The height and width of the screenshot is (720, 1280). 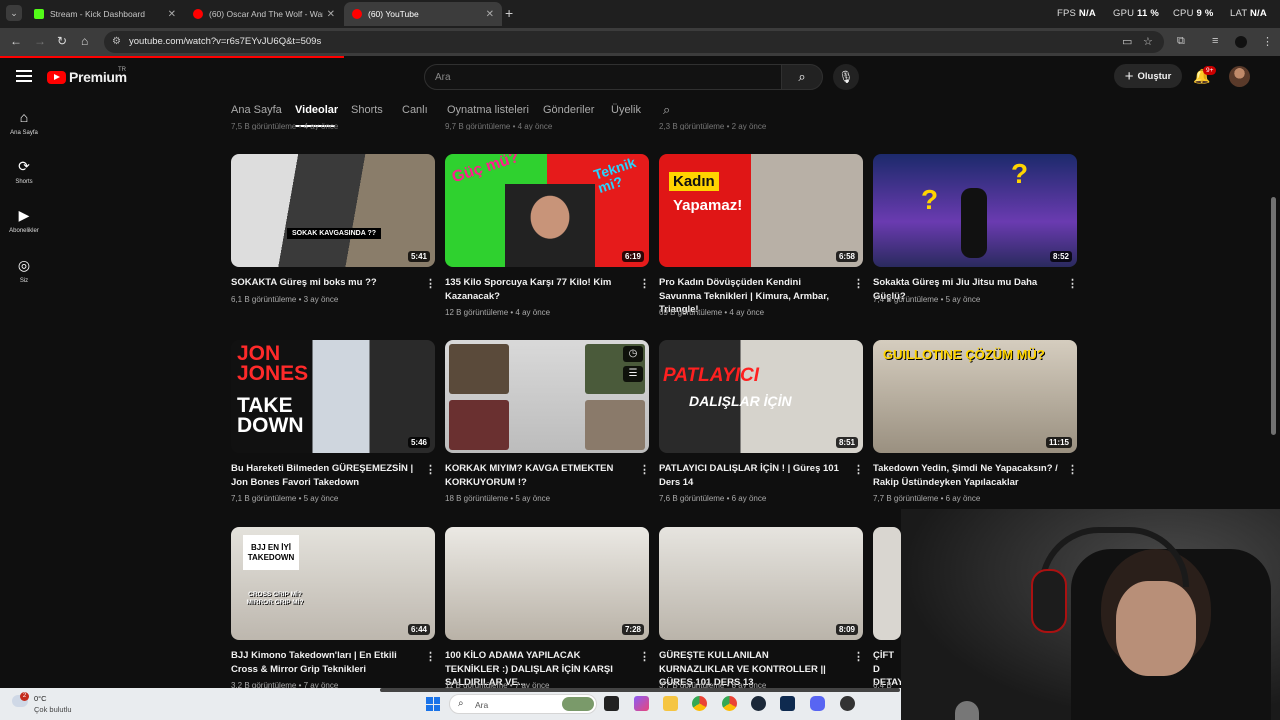 What do you see at coordinates (603, 77) in the screenshot?
I see `search-input` at bounding box center [603, 77].